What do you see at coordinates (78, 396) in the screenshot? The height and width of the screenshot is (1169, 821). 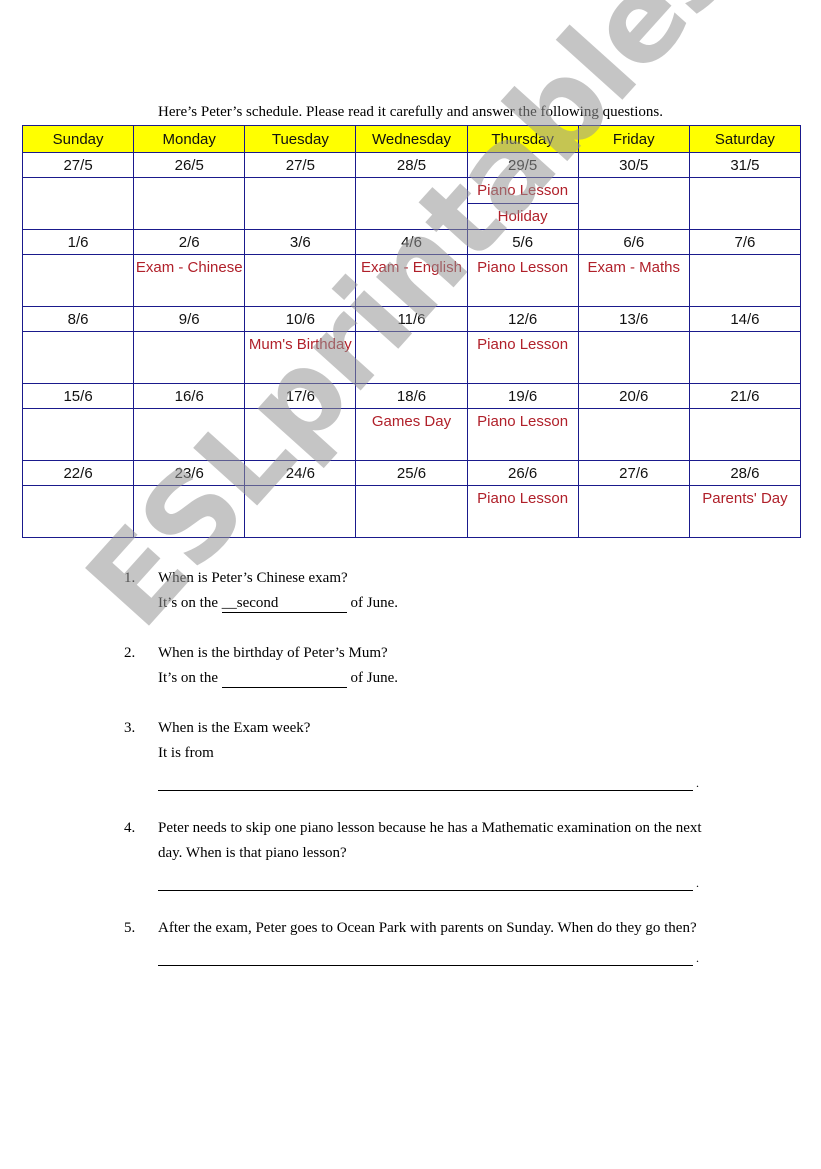 I see `date-cell: 15/6` at bounding box center [78, 396].